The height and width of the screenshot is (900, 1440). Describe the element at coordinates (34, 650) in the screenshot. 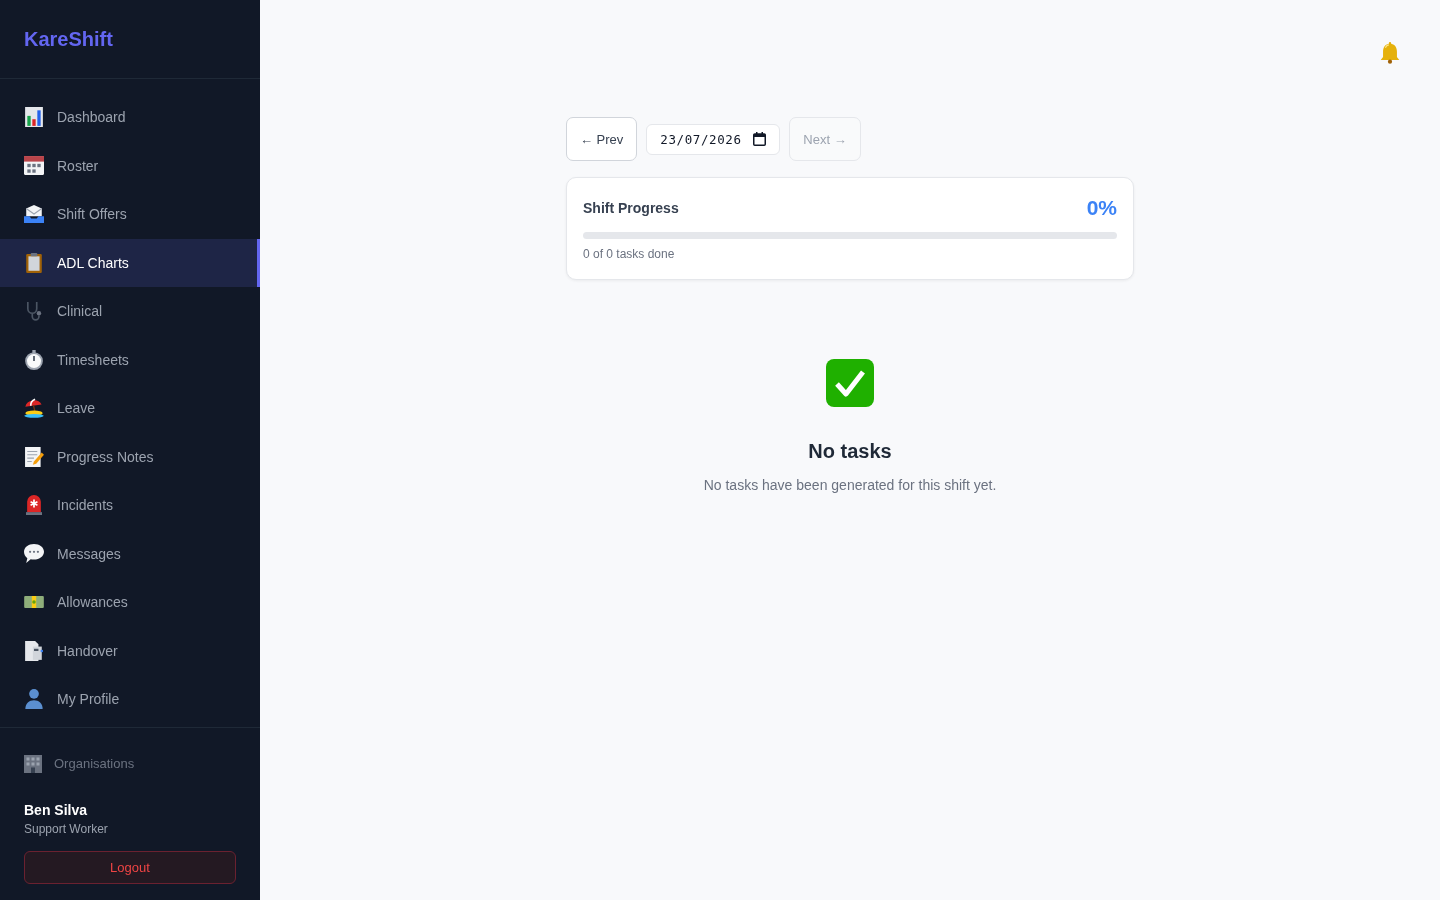

I see `fax-machine-icon` at that location.